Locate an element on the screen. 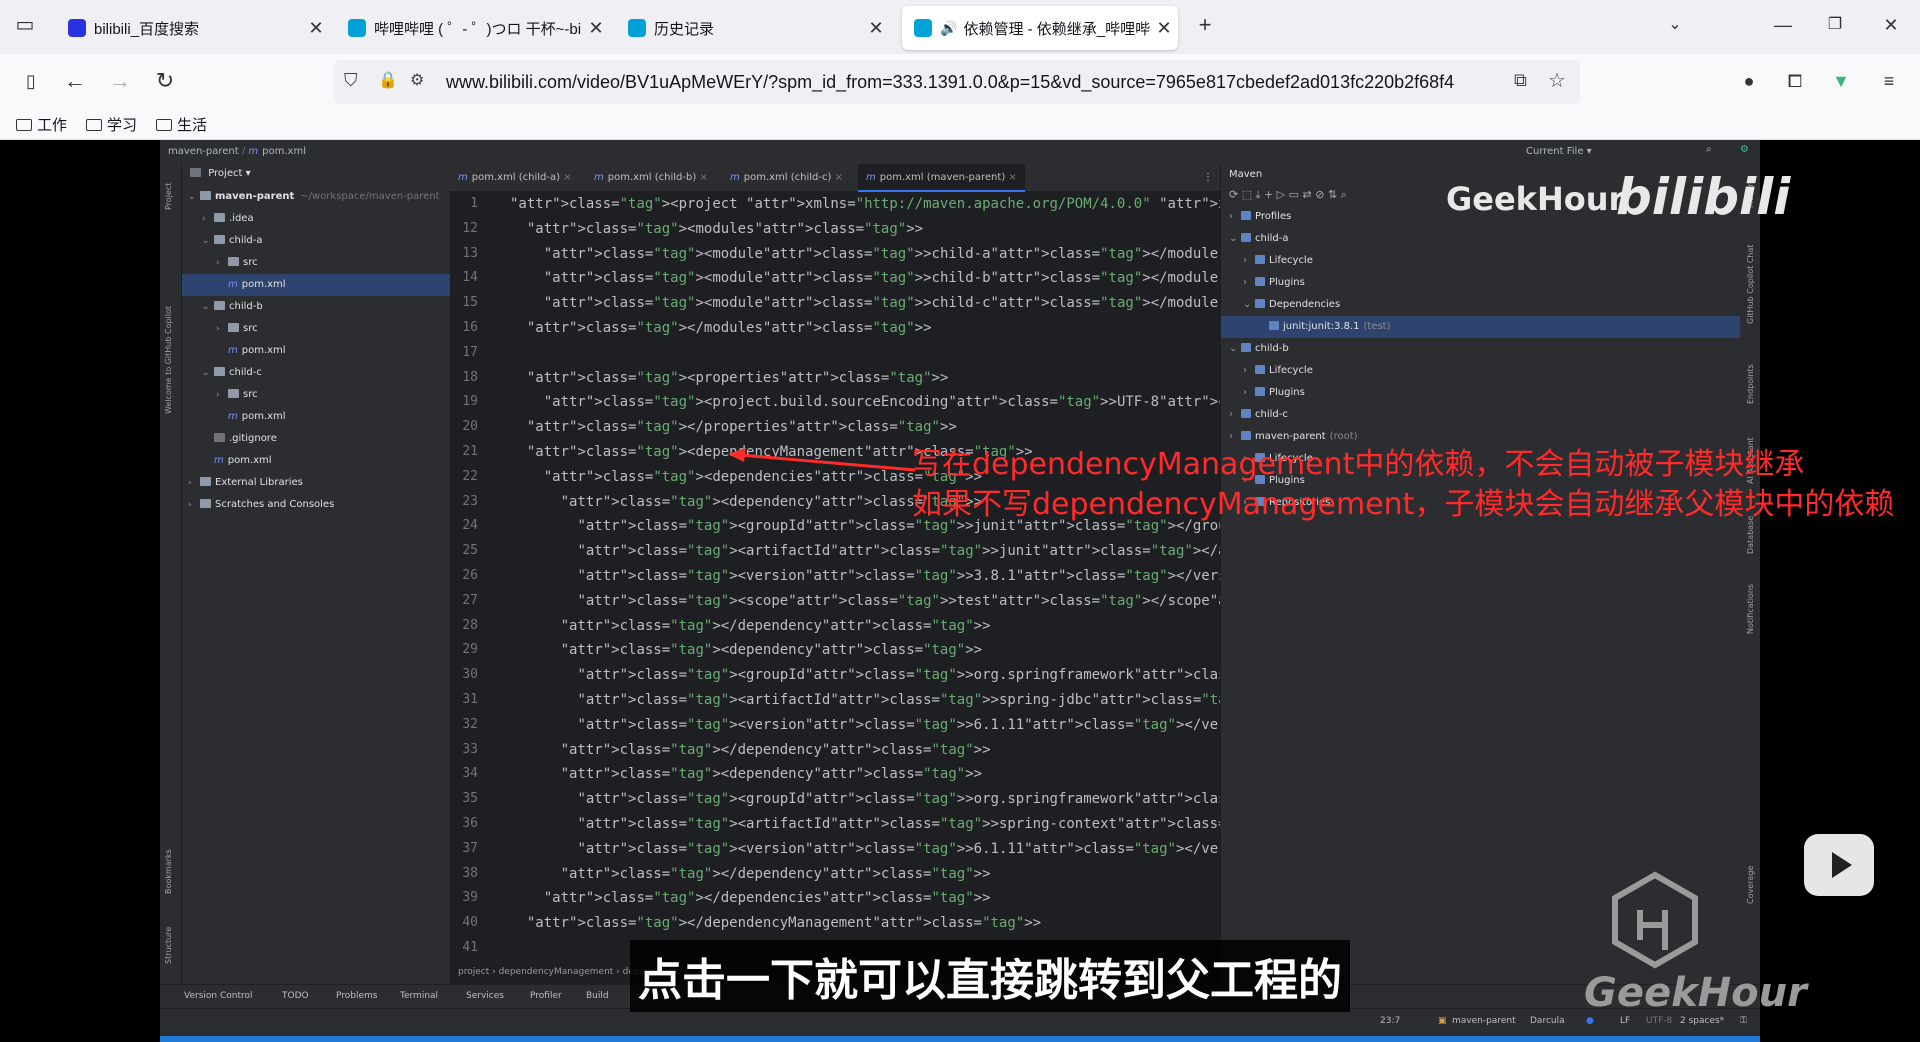 The height and width of the screenshot is (1042, 1920). restore-button: ❐ is located at coordinates (1835, 25).